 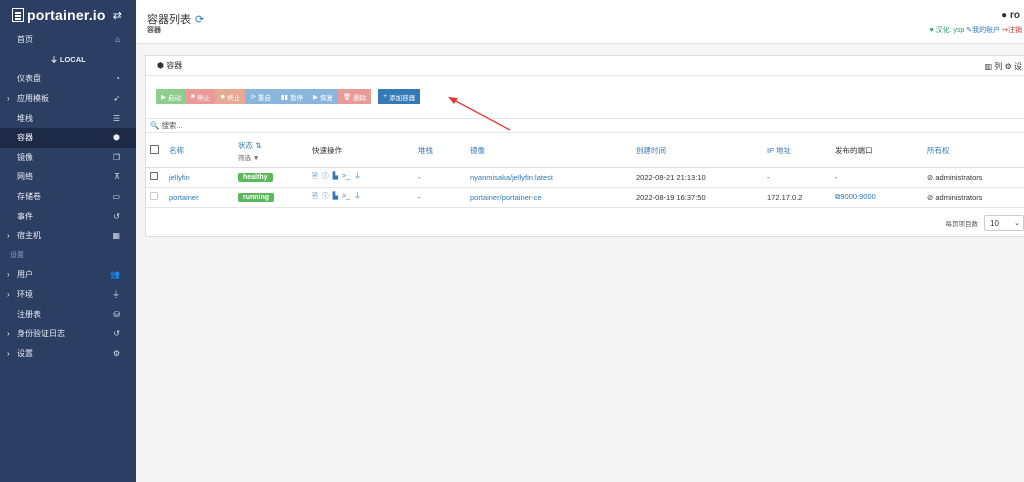 I want to click on pause-button: ▮▮ 暂停, so click(x=291, y=96).